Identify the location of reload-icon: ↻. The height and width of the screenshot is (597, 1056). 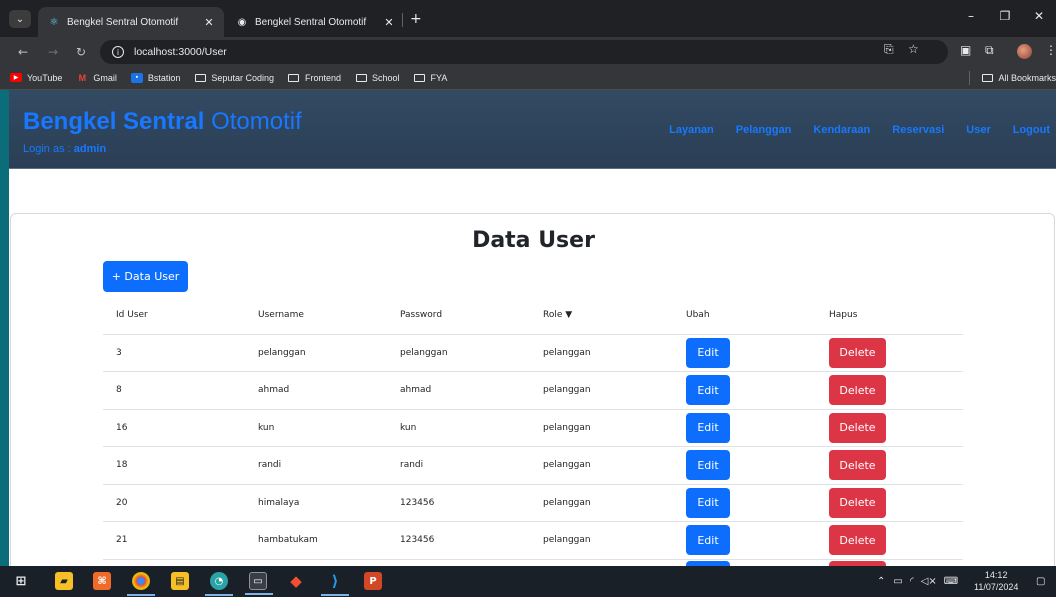
(81, 52).